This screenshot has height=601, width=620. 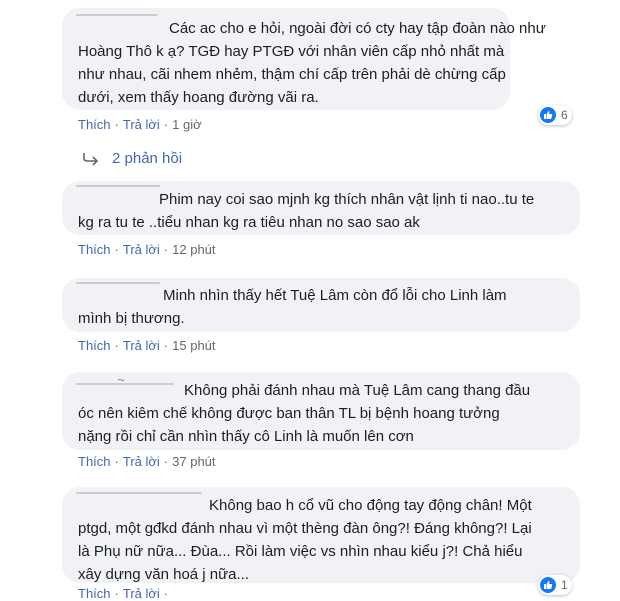 I want to click on reaction-number: 1, so click(x=564, y=585).